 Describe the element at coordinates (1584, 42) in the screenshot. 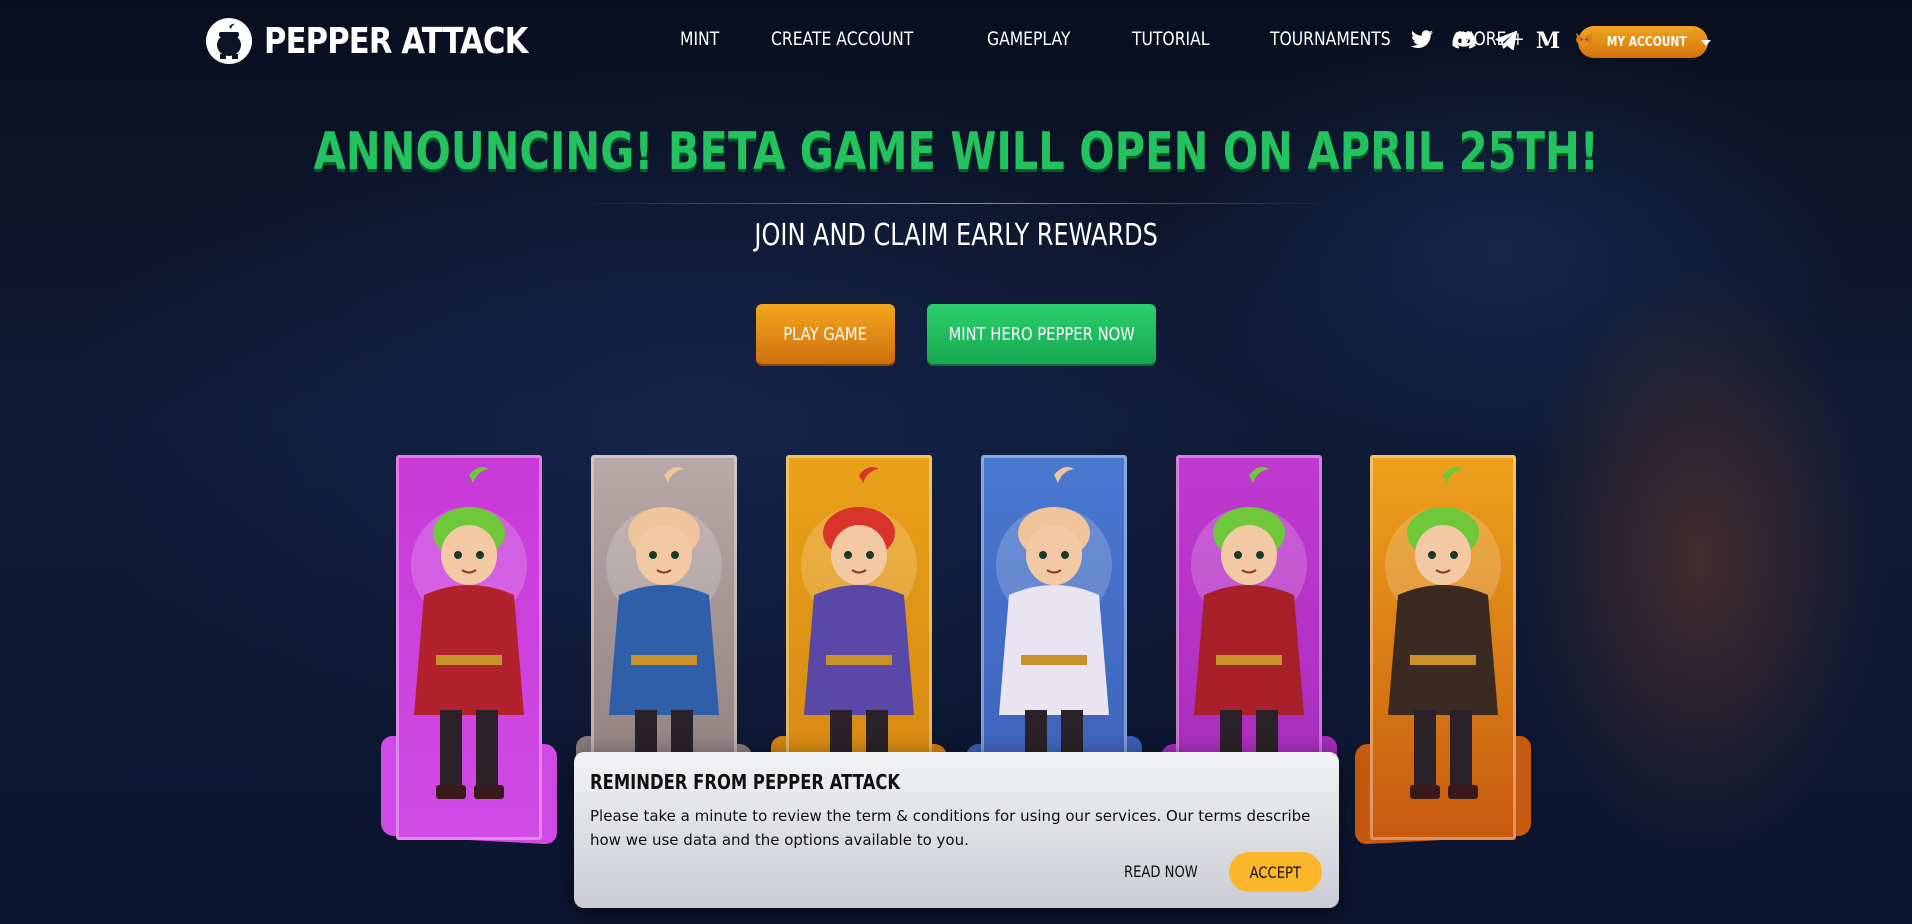

I see `metamask-fox-icon` at that location.